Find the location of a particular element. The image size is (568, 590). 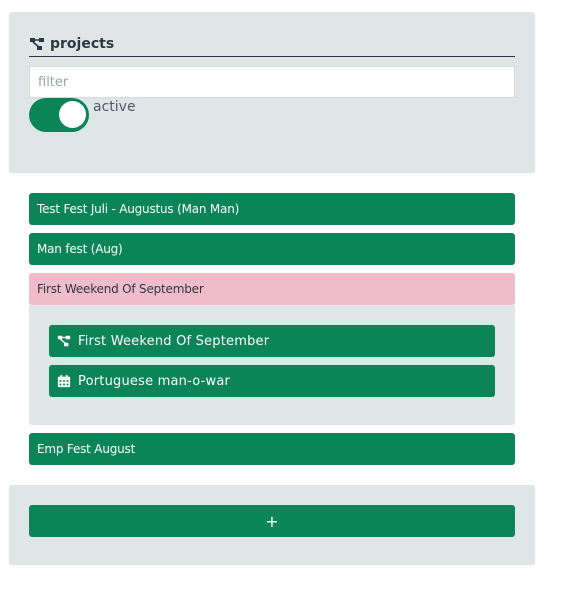

toggle-knob is located at coordinates (72, 114).